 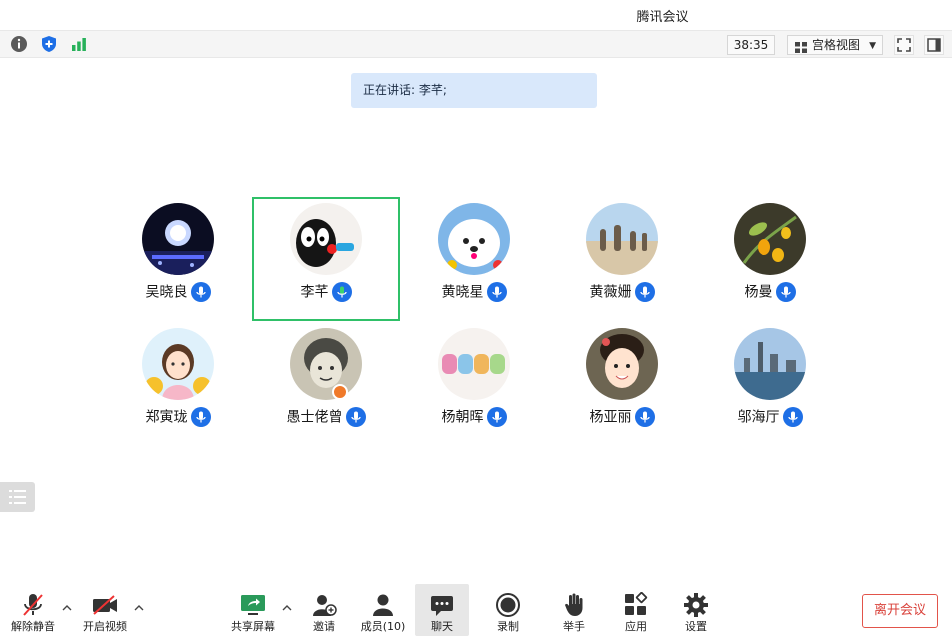 I want to click on participant-name: 李芊, so click(x=314, y=292).